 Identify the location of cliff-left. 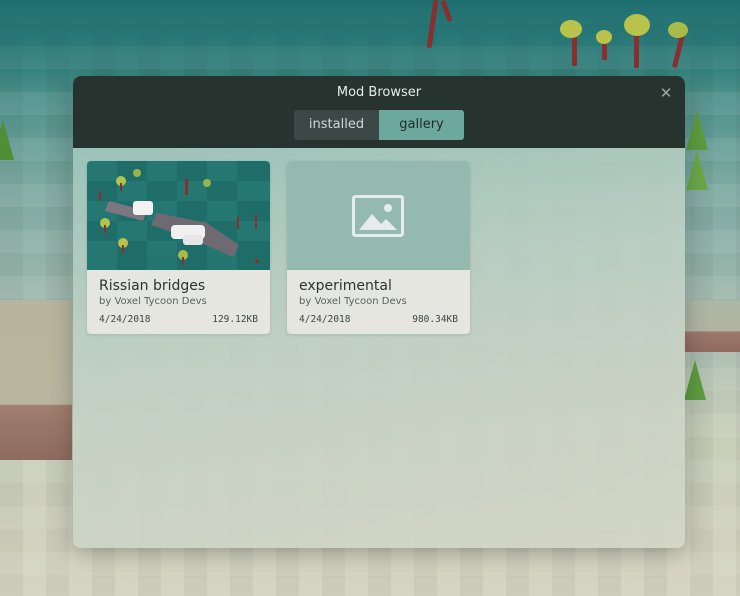
(36, 380).